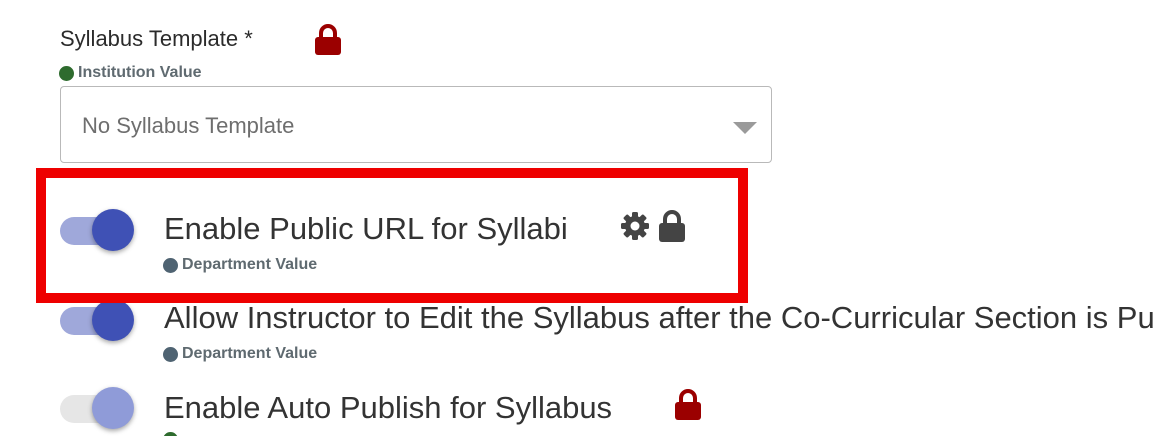 The height and width of the screenshot is (436, 1166). I want to click on allow-instructor-edit-toggle, so click(97, 321).